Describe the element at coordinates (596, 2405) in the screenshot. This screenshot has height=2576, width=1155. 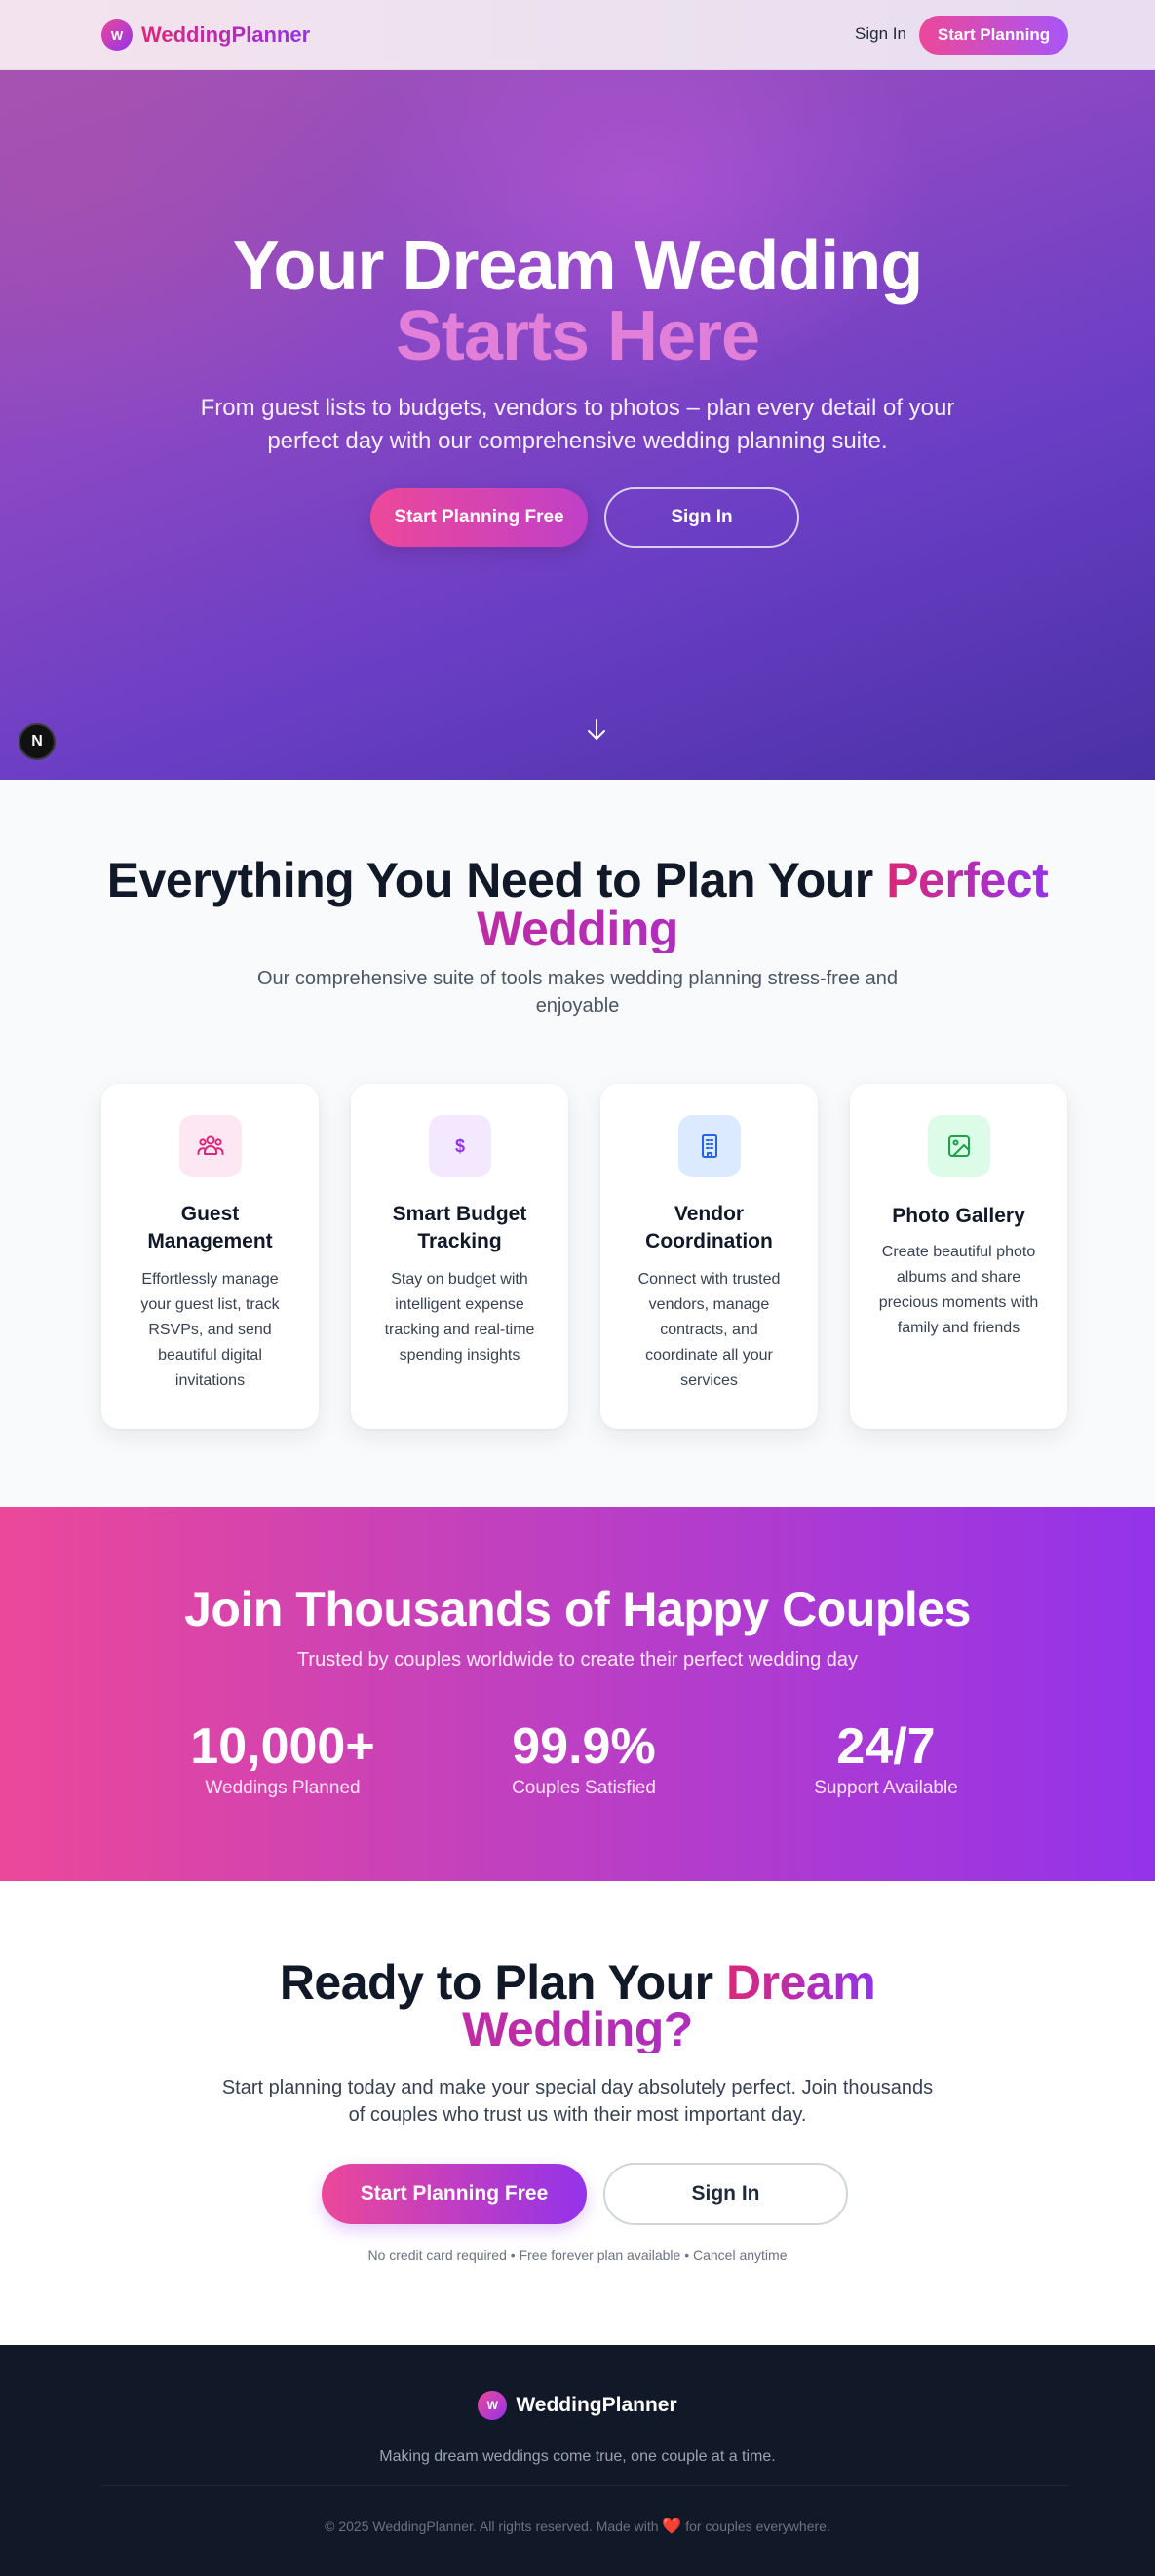
I see `footer-brand-name: WeddingPlanner` at that location.